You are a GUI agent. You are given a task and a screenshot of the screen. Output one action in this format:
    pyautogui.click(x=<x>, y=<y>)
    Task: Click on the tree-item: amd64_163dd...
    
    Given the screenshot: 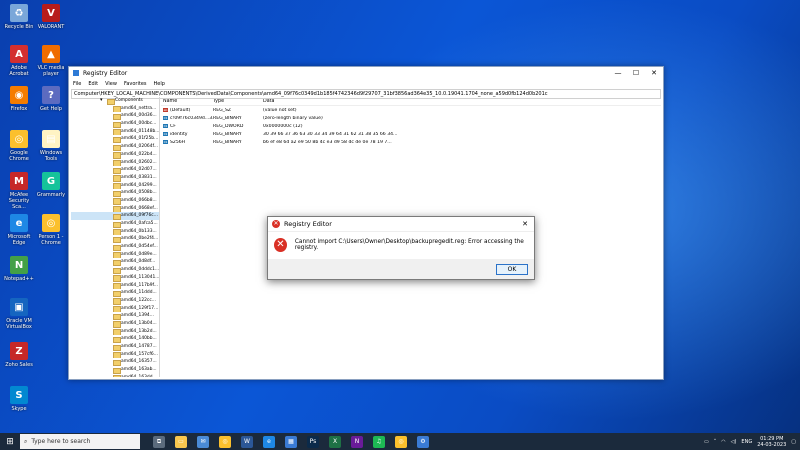 What is the action you would take?
    pyautogui.click(x=115, y=375)
    